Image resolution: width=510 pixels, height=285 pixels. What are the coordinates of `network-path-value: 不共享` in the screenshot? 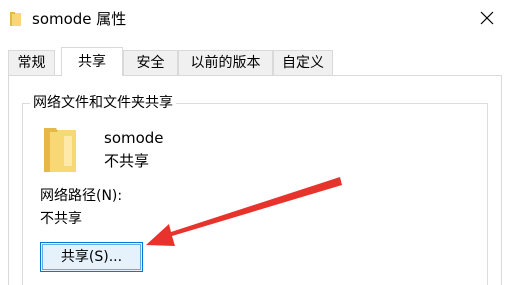 It's located at (61, 219).